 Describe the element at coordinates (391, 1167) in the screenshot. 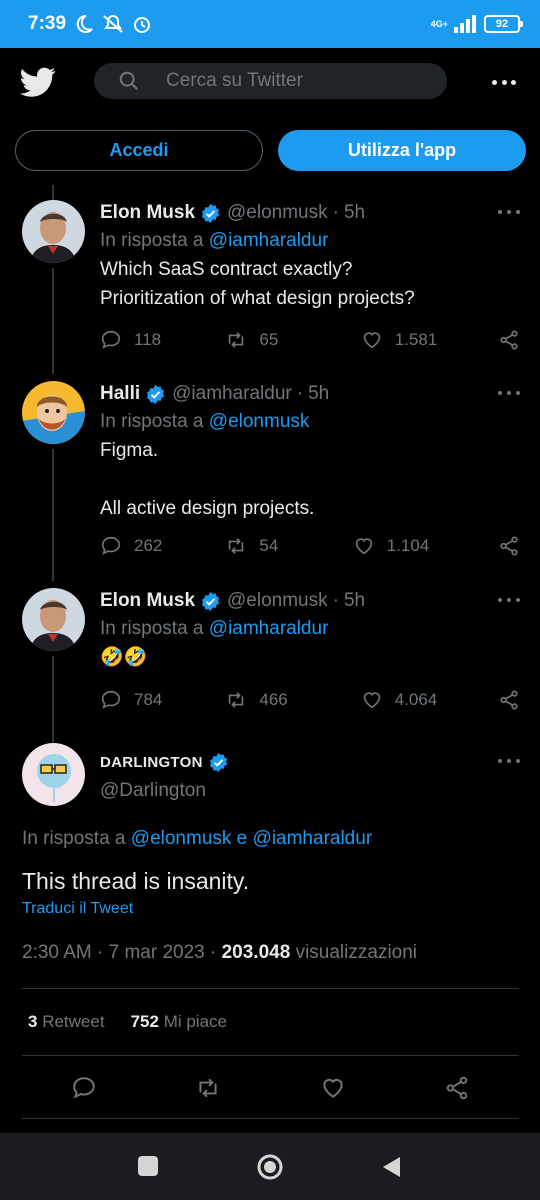

I see `nav-back-icon` at that location.